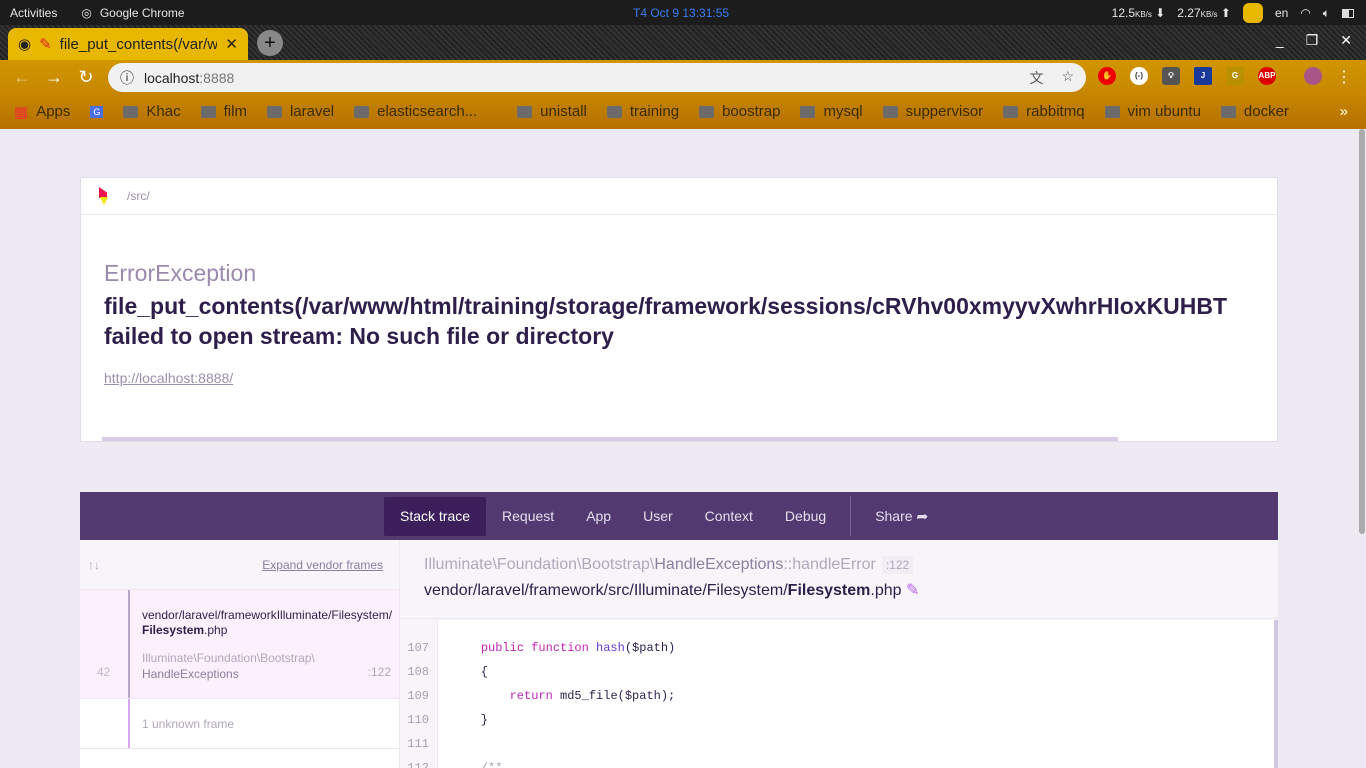 Image resolution: width=1366 pixels, height=768 pixels. Describe the element at coordinates (932, 111) in the screenshot. I see `bookmark-folder: suppervisor` at that location.